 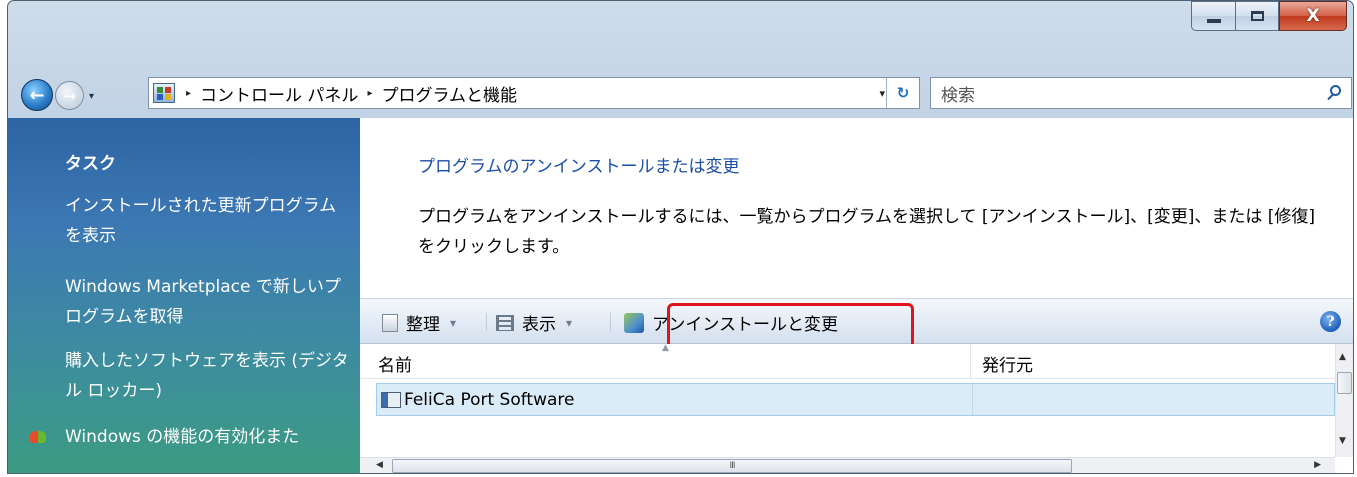 I want to click on program-name: FeliCa Port Software, so click(x=489, y=399).